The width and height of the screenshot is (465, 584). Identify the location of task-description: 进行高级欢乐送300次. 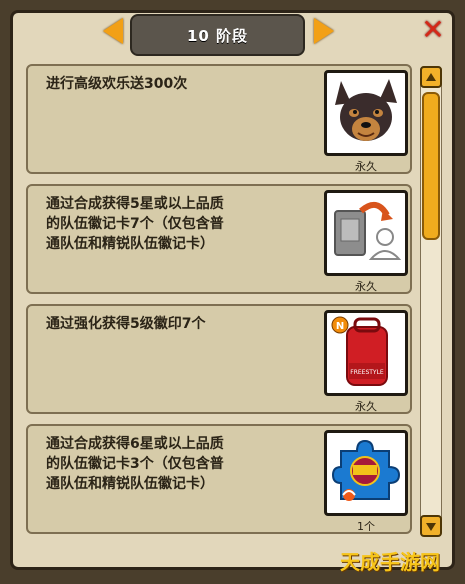
(117, 84).